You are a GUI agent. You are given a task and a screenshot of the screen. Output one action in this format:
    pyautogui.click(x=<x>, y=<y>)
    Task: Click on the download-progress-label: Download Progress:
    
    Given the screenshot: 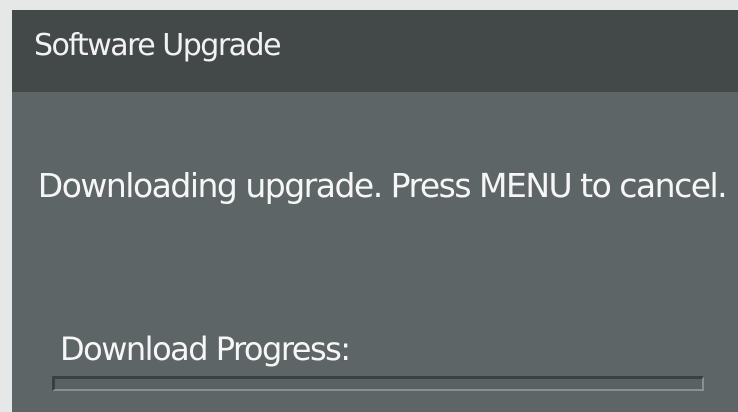 What is the action you would take?
    pyautogui.click(x=205, y=349)
    